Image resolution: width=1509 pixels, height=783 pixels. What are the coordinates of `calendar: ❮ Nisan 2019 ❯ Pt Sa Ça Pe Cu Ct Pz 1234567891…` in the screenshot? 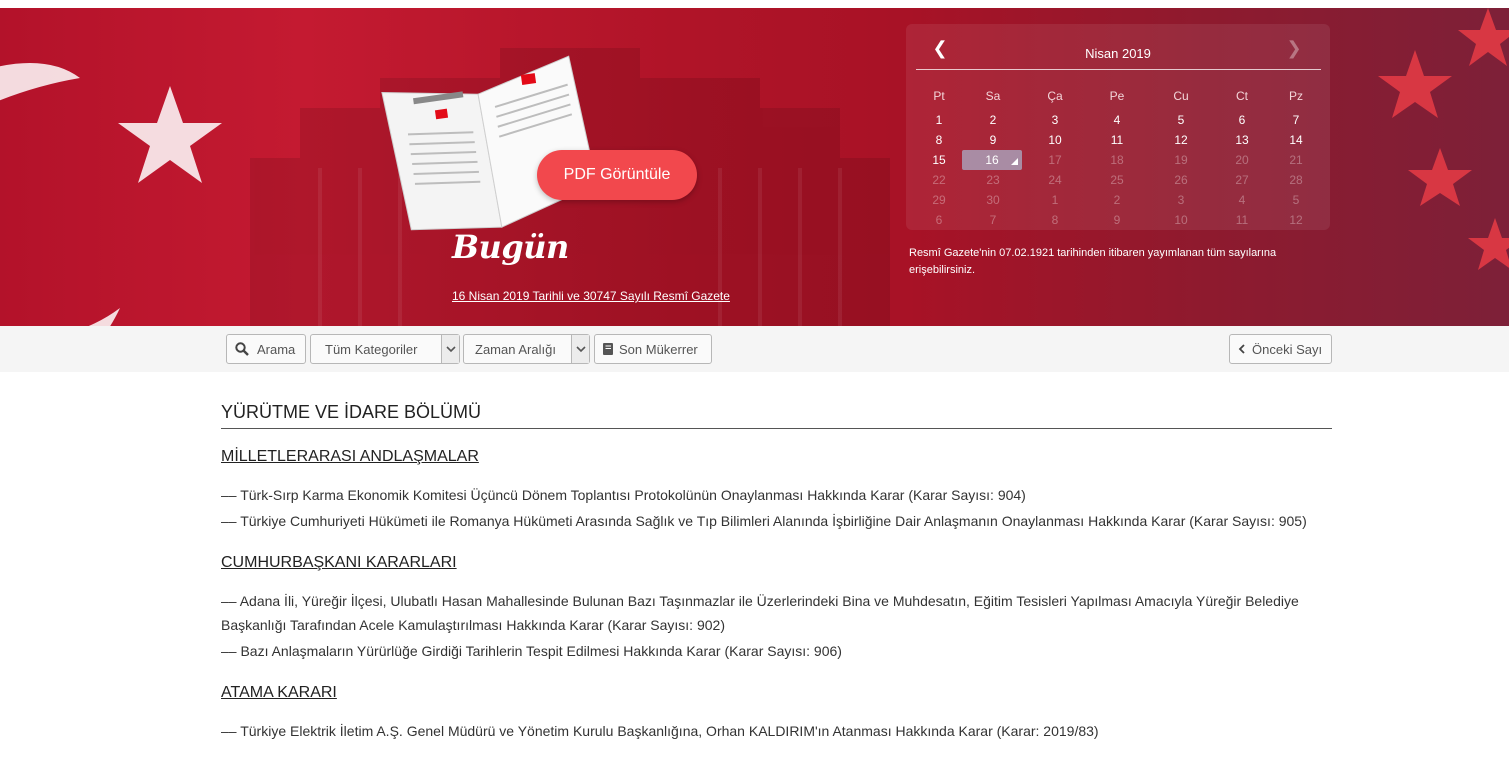 It's located at (1118, 127).